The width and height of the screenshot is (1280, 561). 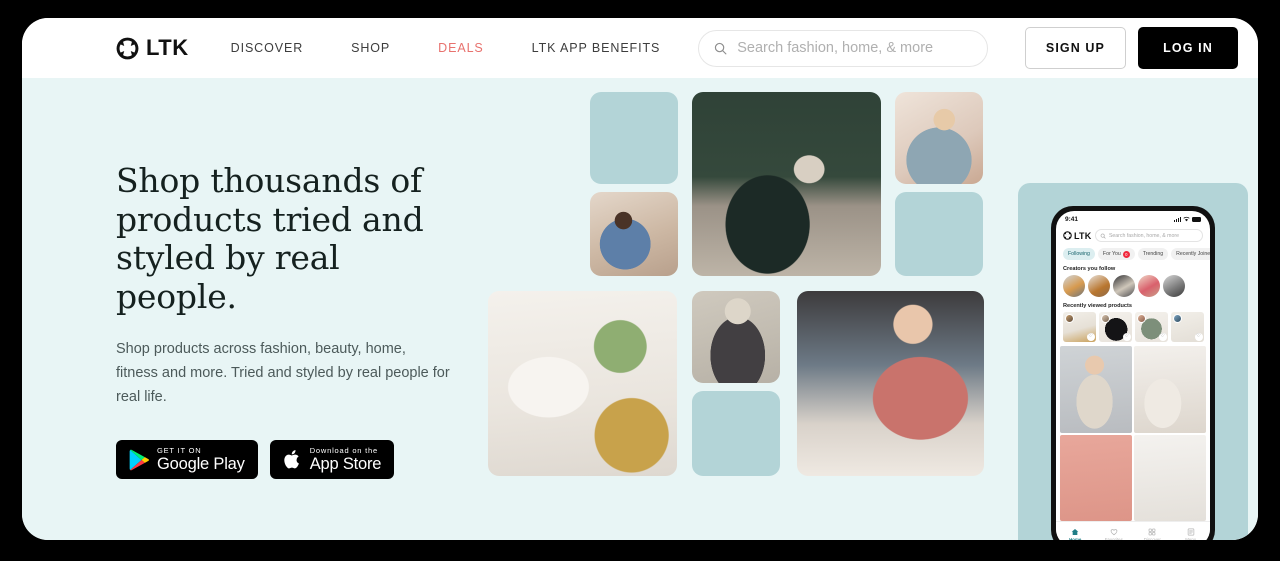 I want to click on chip-recently-joined: Recently Joined, so click(x=1190, y=254).